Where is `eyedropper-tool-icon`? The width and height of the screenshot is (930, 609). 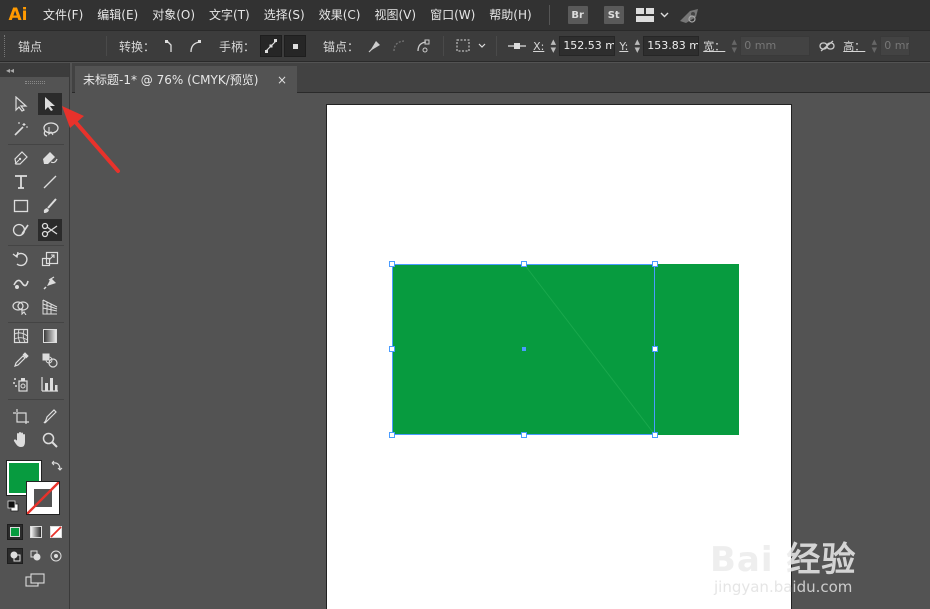 eyedropper-tool-icon is located at coordinates (21, 360).